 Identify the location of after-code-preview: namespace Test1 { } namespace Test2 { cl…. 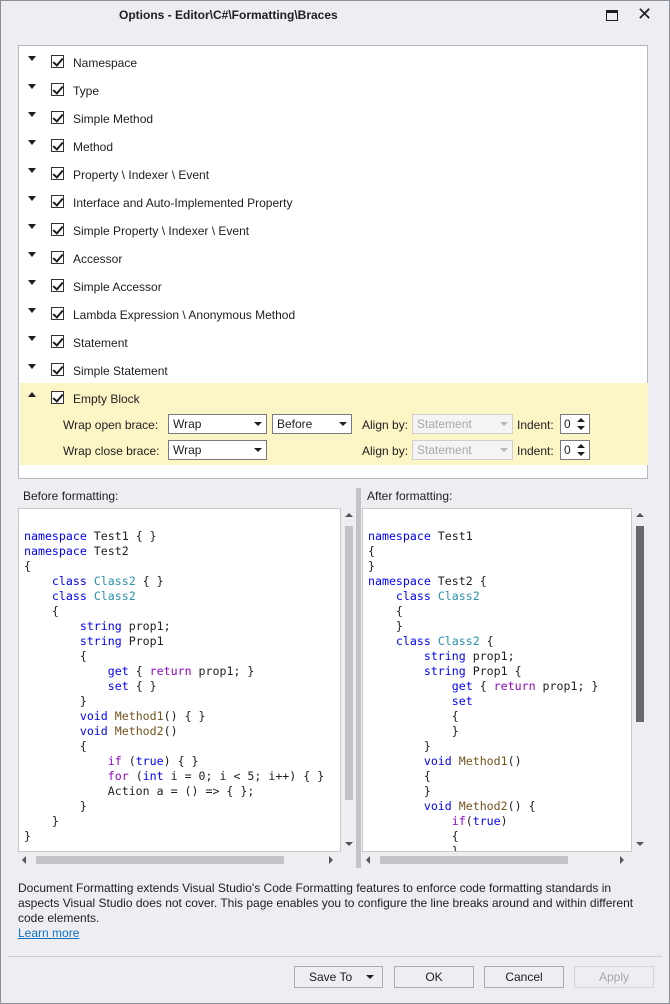
(497, 680).